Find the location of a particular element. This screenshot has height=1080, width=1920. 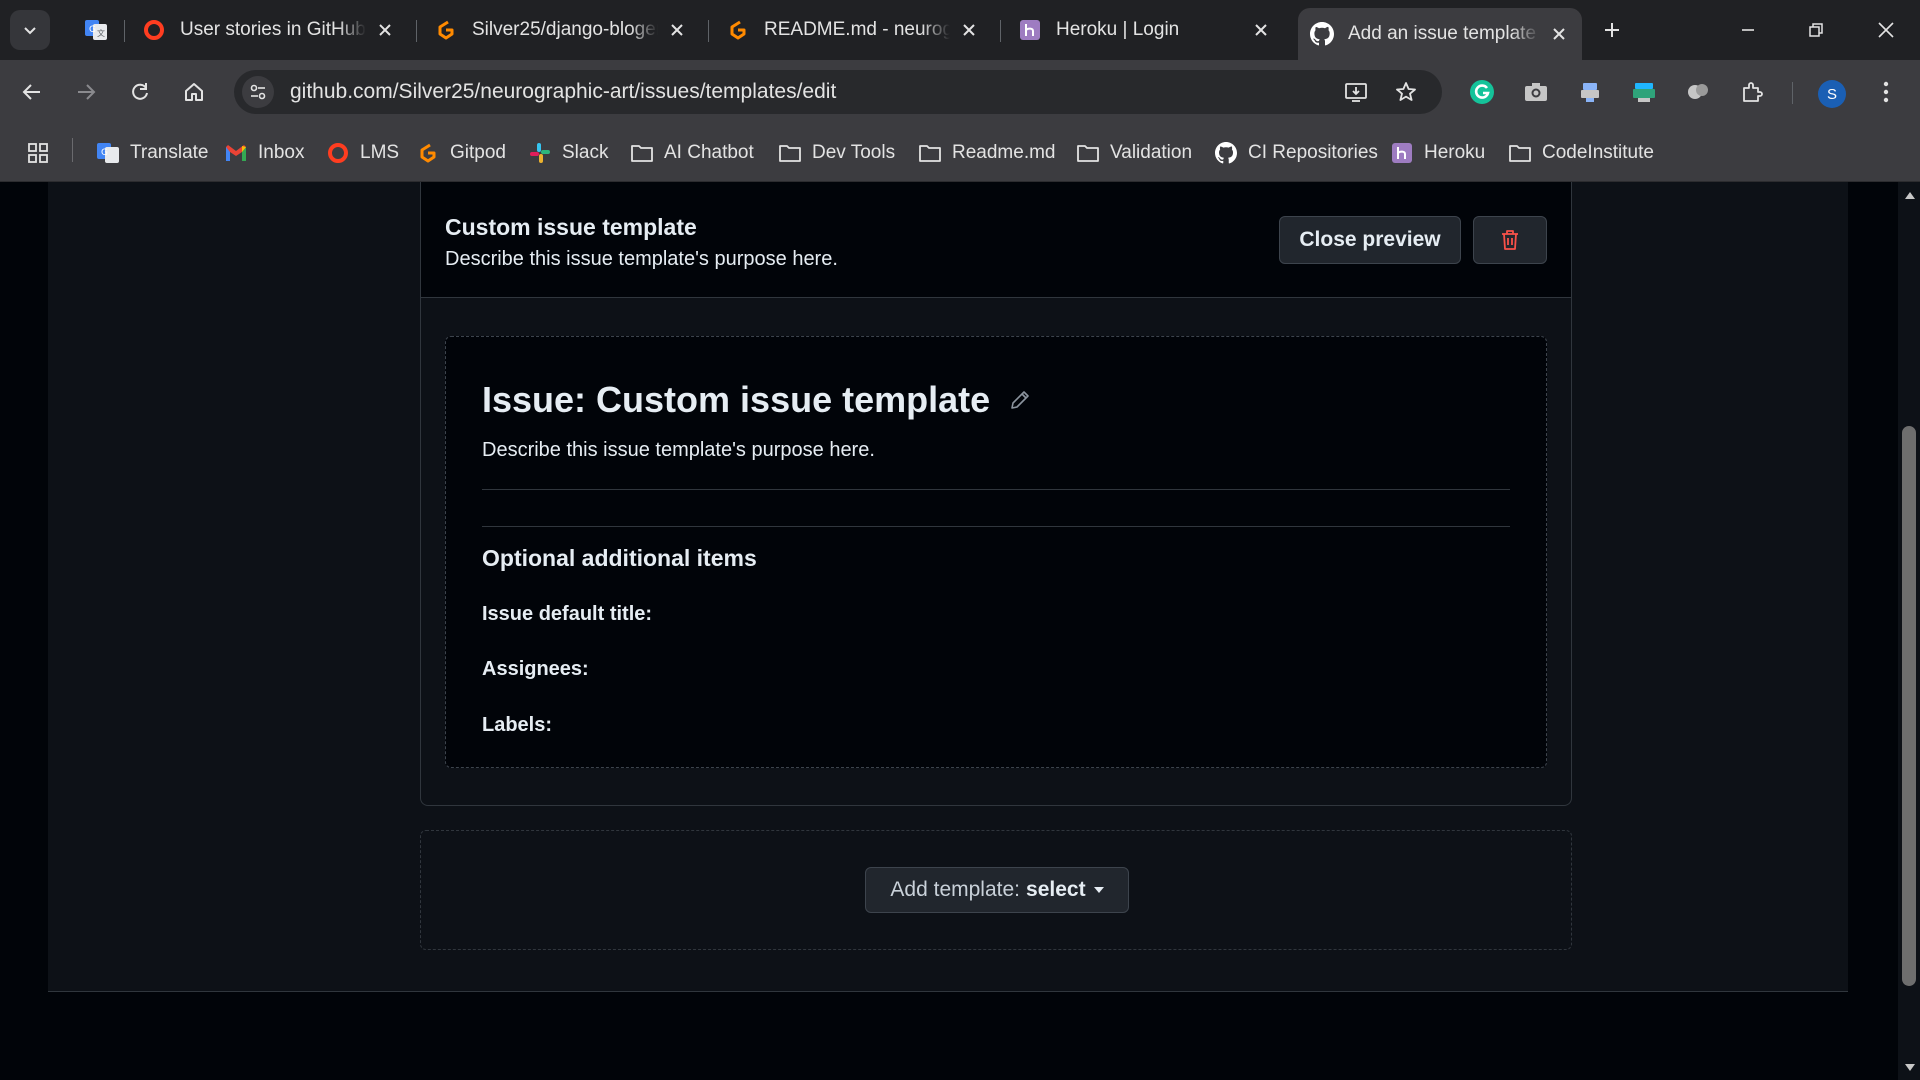

tab-search-button is located at coordinates (30, 30).